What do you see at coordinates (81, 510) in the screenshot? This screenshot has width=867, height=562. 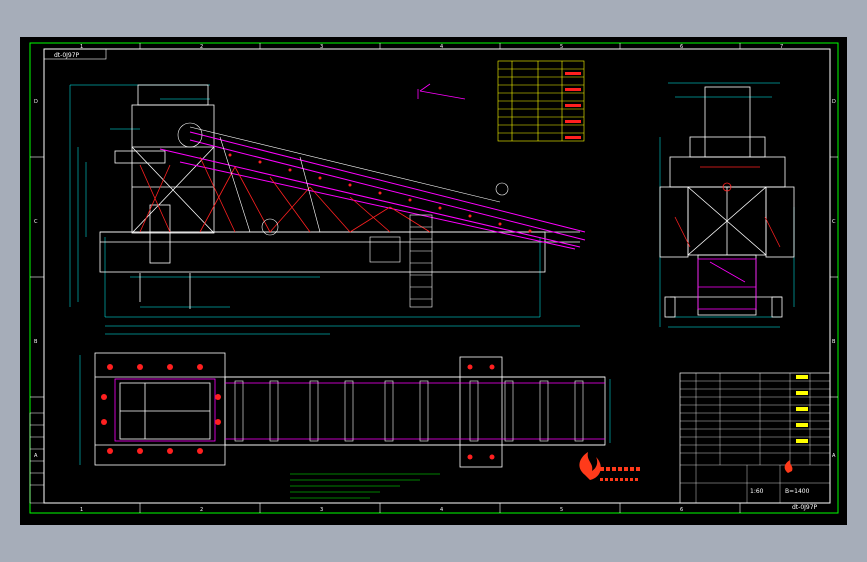 I see `col-label-1-bottom: 1` at bounding box center [81, 510].